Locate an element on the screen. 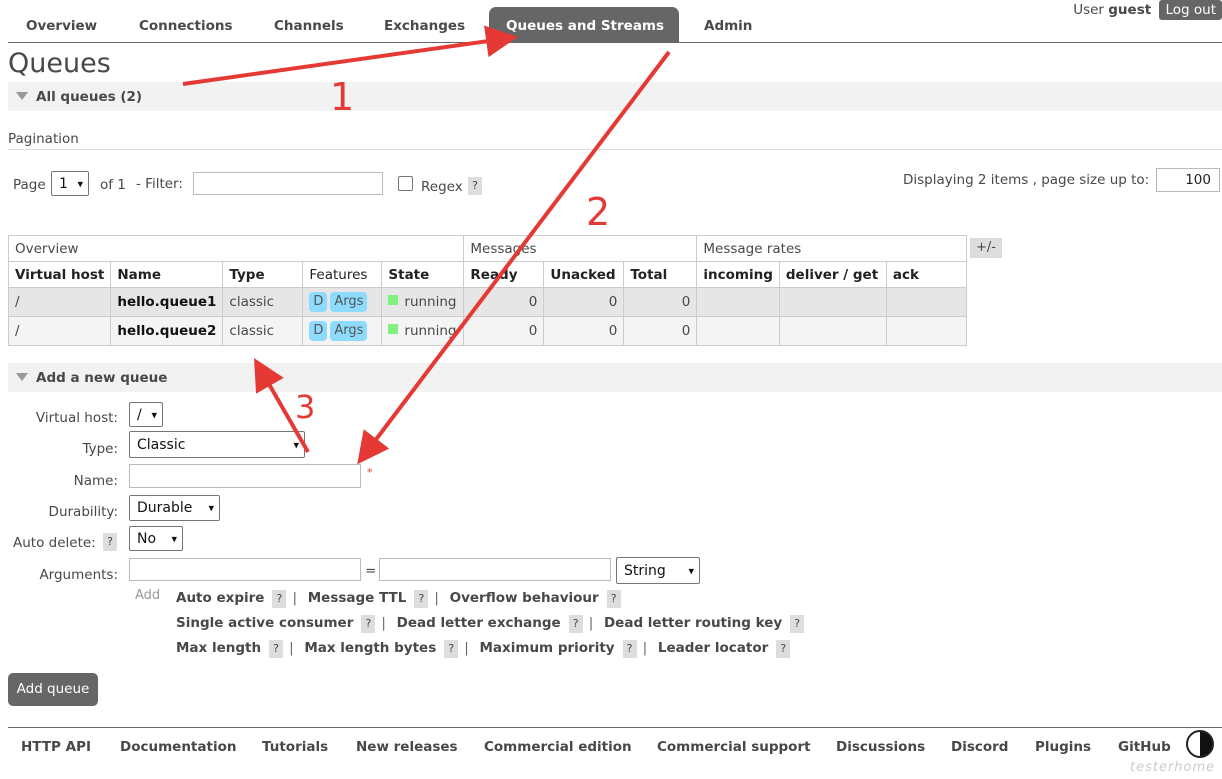 The image size is (1222, 779). queue-name-link: hello.queue2 is located at coordinates (167, 331).